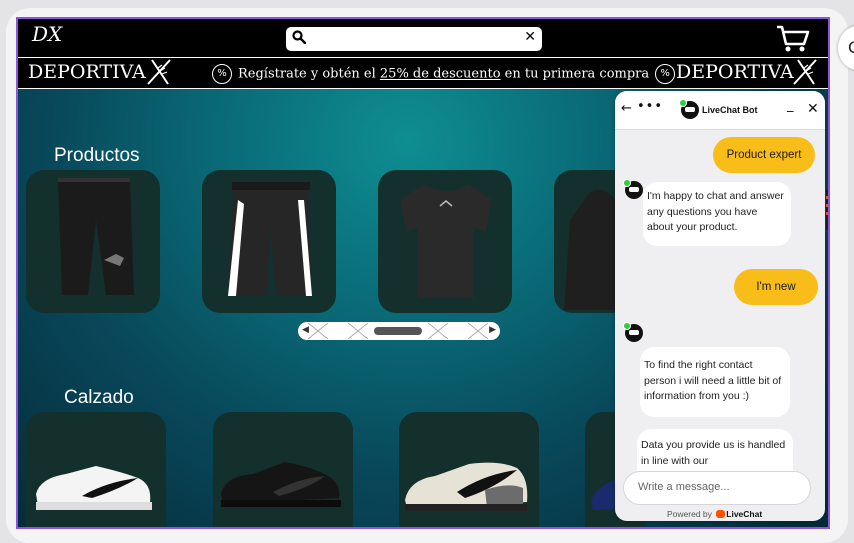  Describe the element at coordinates (530, 37) in the screenshot. I see `clear-icon: ✕` at that location.